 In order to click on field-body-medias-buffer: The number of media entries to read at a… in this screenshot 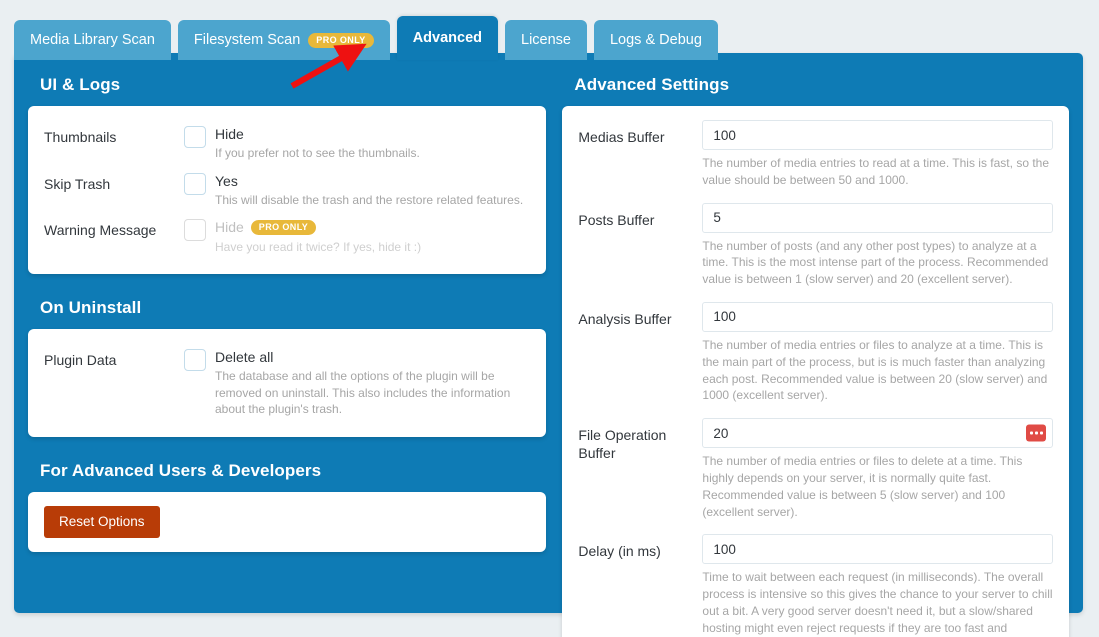, I will do `click(877, 159)`.